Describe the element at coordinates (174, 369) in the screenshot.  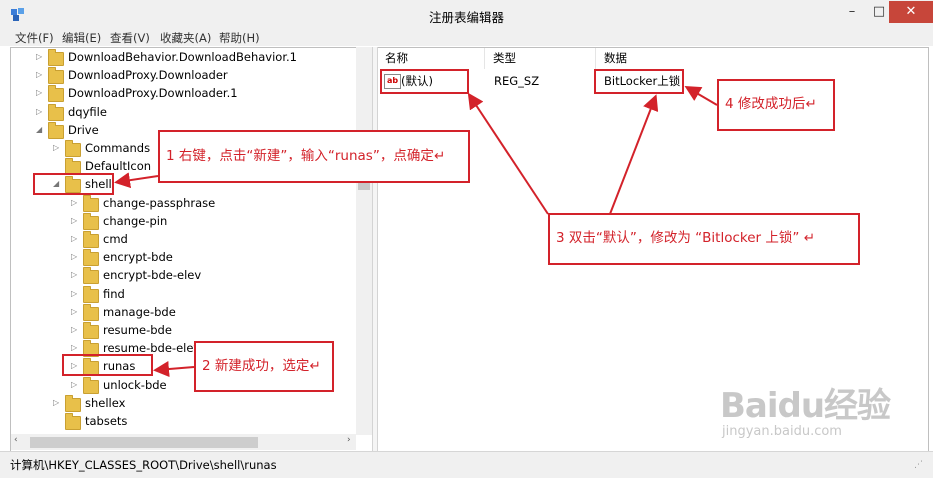
I see `arrow-step2` at that location.